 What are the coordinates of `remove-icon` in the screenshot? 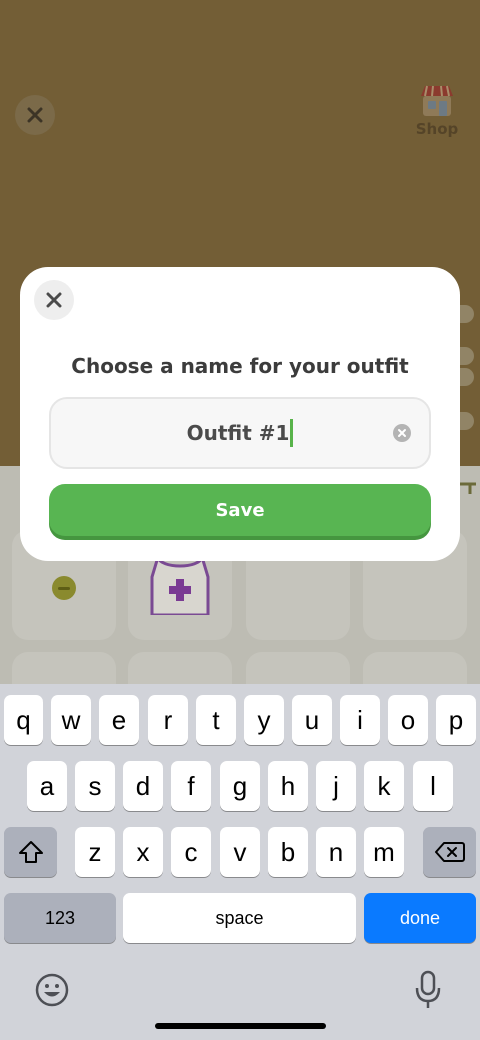 It's located at (64, 588).